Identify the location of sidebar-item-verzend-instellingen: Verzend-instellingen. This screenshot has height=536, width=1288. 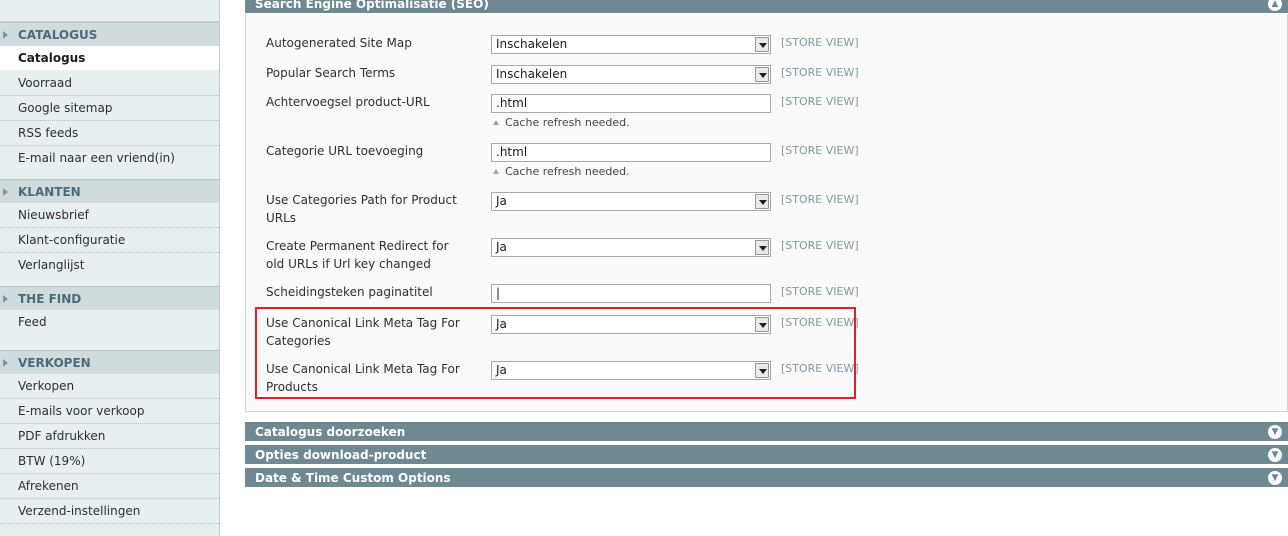
(109, 511).